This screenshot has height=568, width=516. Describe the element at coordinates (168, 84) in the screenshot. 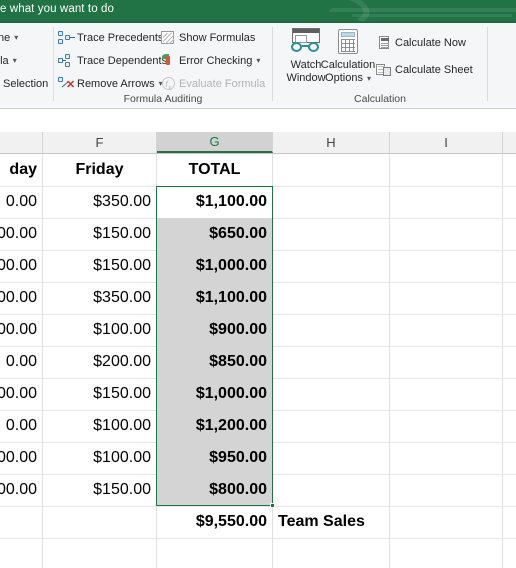

I see `evaluate-formula-icon: fx` at that location.